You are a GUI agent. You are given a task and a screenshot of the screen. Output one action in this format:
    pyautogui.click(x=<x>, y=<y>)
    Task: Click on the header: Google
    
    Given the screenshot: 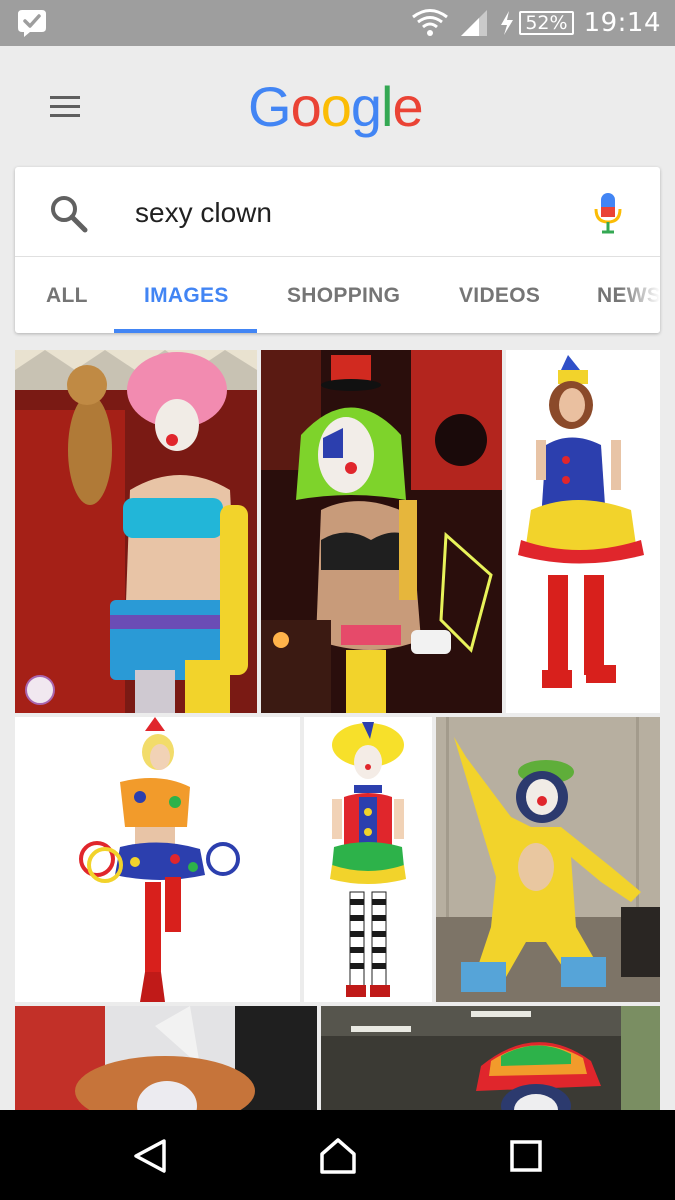 What is the action you would take?
    pyautogui.click(x=337, y=106)
    